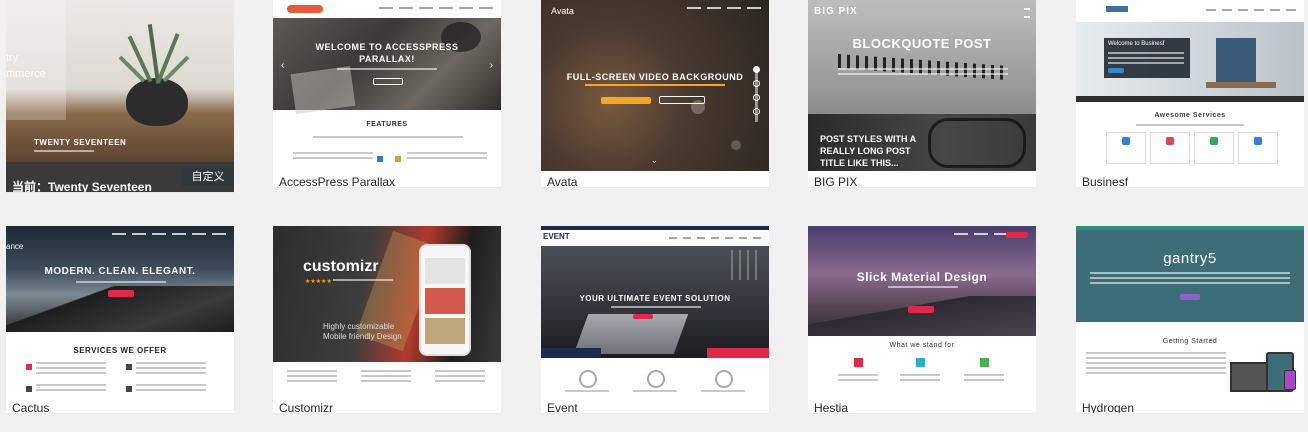  I want to click on hero-title: MODERN. CLEAN. ELEGANT., so click(120, 271).